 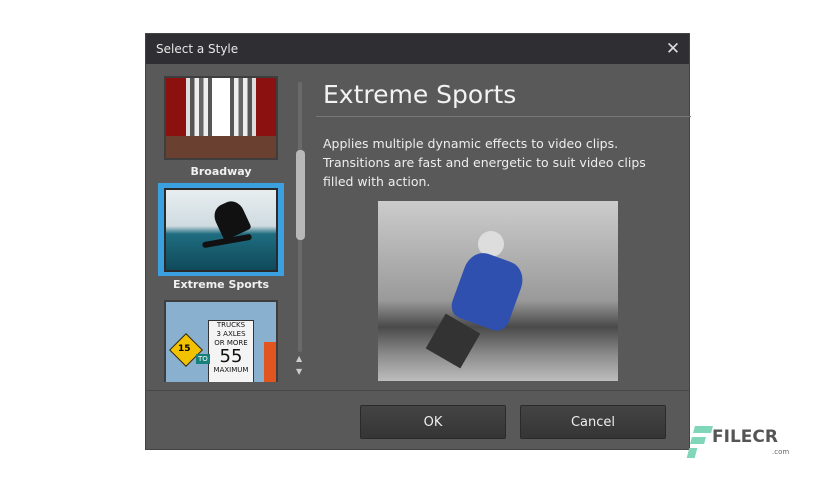 I want to click on sign-text: 15, so click(x=184, y=349).